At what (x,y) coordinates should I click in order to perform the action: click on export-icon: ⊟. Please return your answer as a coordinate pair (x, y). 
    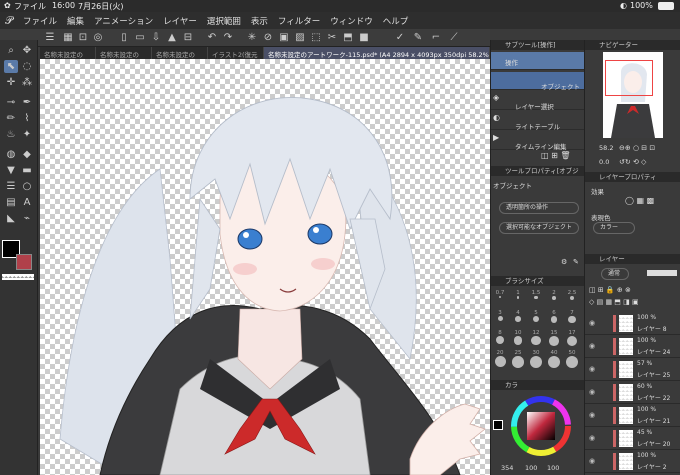
    Looking at the image, I should click on (188, 38).